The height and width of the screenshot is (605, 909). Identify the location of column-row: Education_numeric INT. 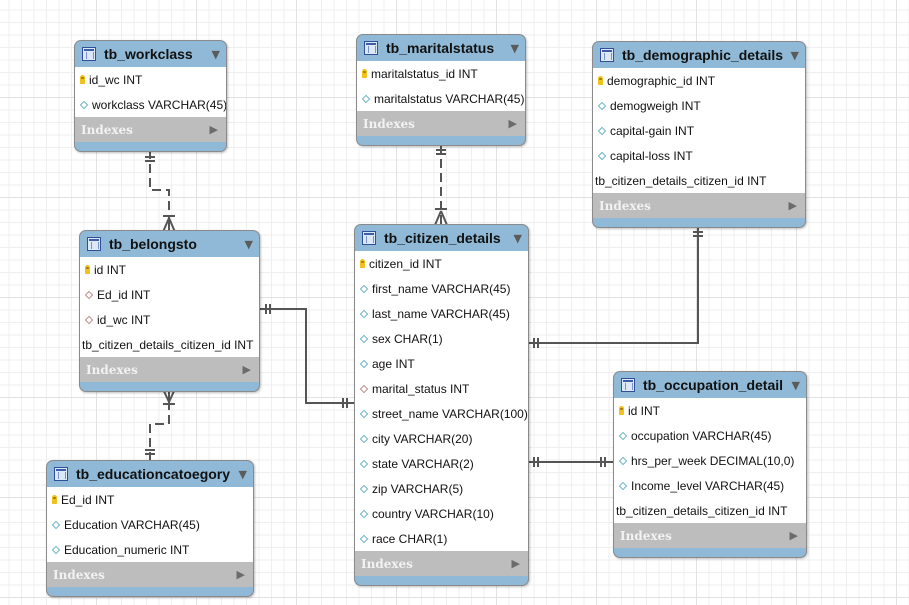
(150, 549).